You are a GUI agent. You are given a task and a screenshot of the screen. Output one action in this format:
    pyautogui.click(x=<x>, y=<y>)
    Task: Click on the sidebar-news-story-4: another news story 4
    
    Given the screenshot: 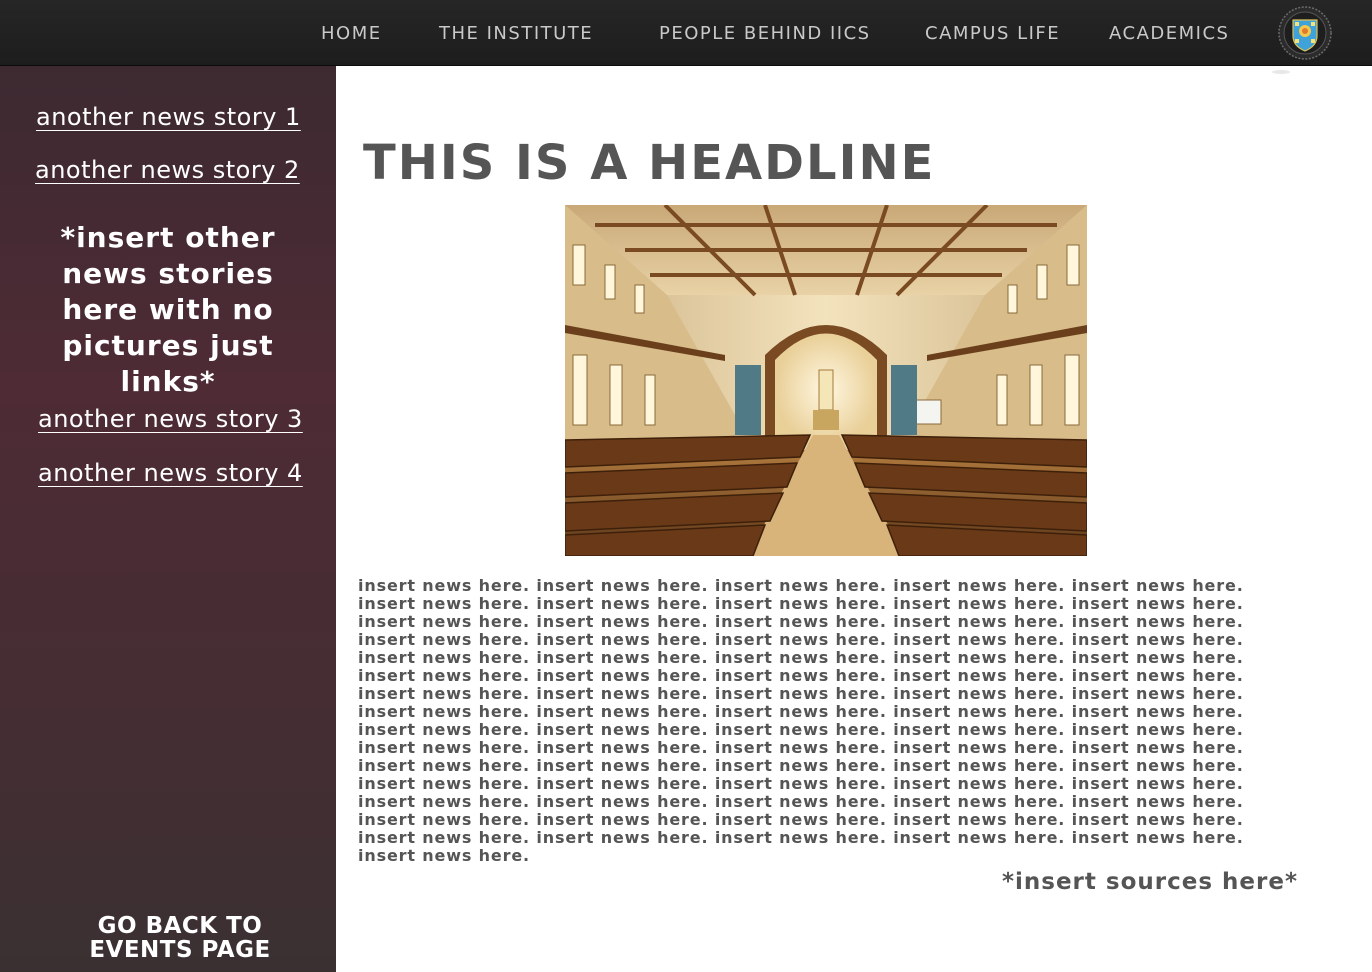 What is the action you would take?
    pyautogui.click(x=170, y=473)
    